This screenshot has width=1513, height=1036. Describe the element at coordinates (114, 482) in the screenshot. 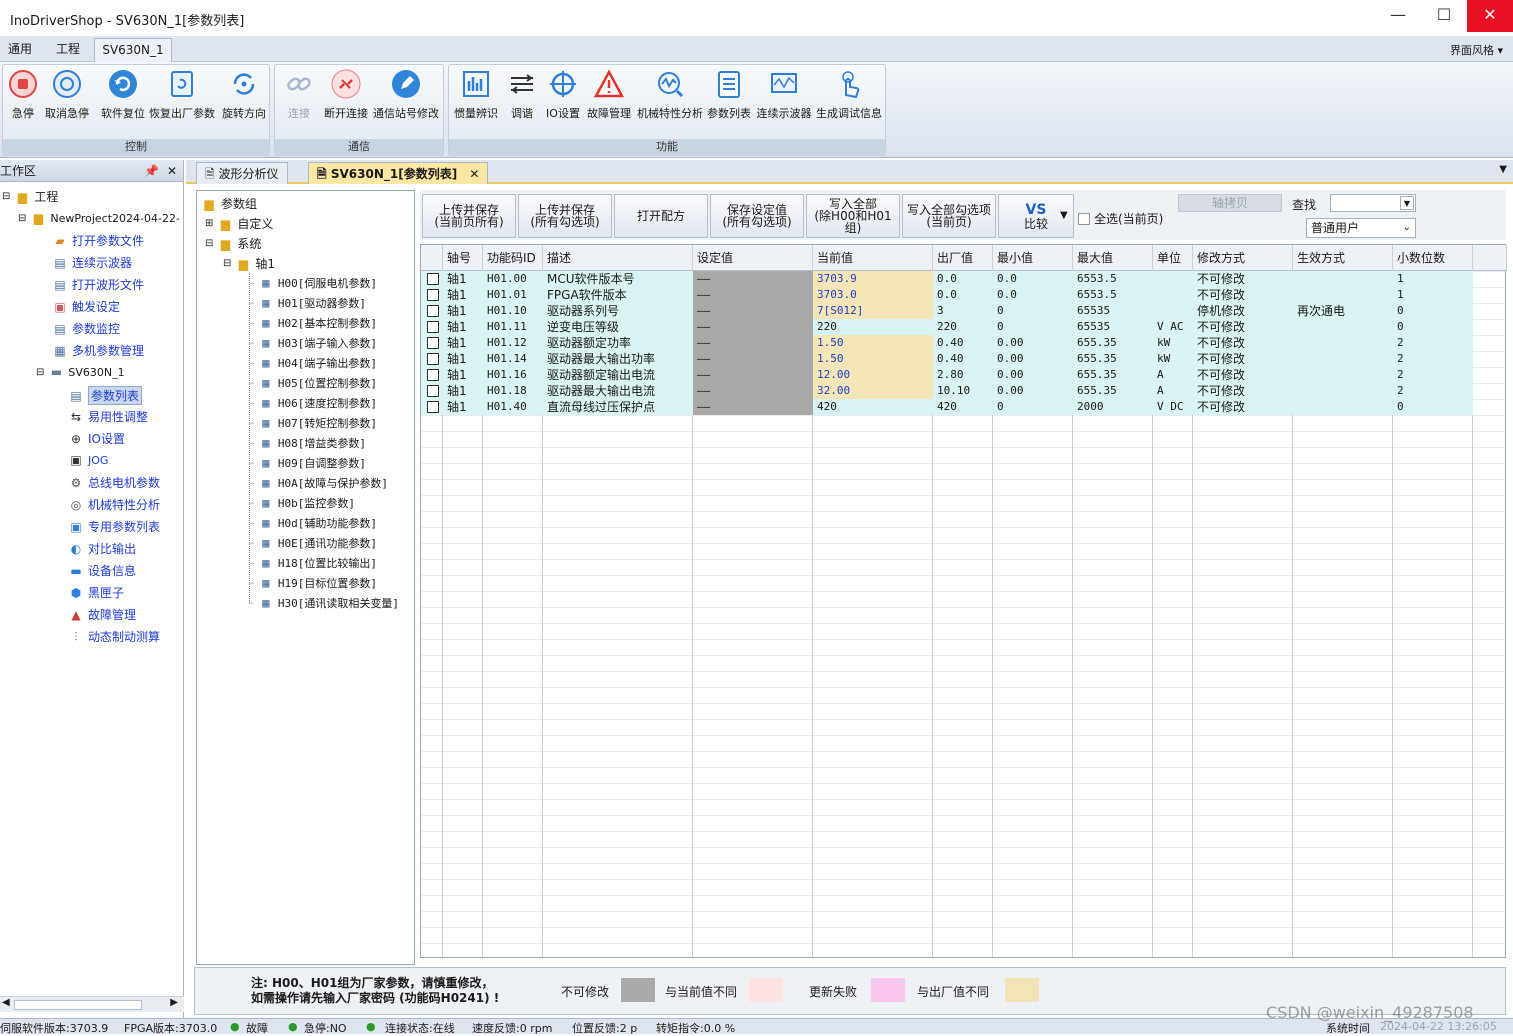

I see `tree-device-item: ⚙ 总线电机参数` at that location.